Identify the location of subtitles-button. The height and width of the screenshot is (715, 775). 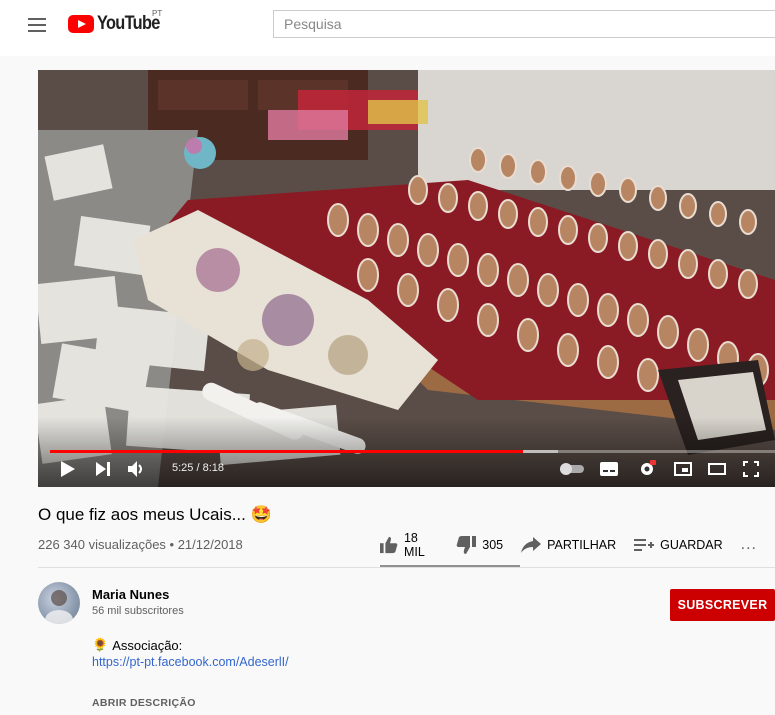
(609, 469).